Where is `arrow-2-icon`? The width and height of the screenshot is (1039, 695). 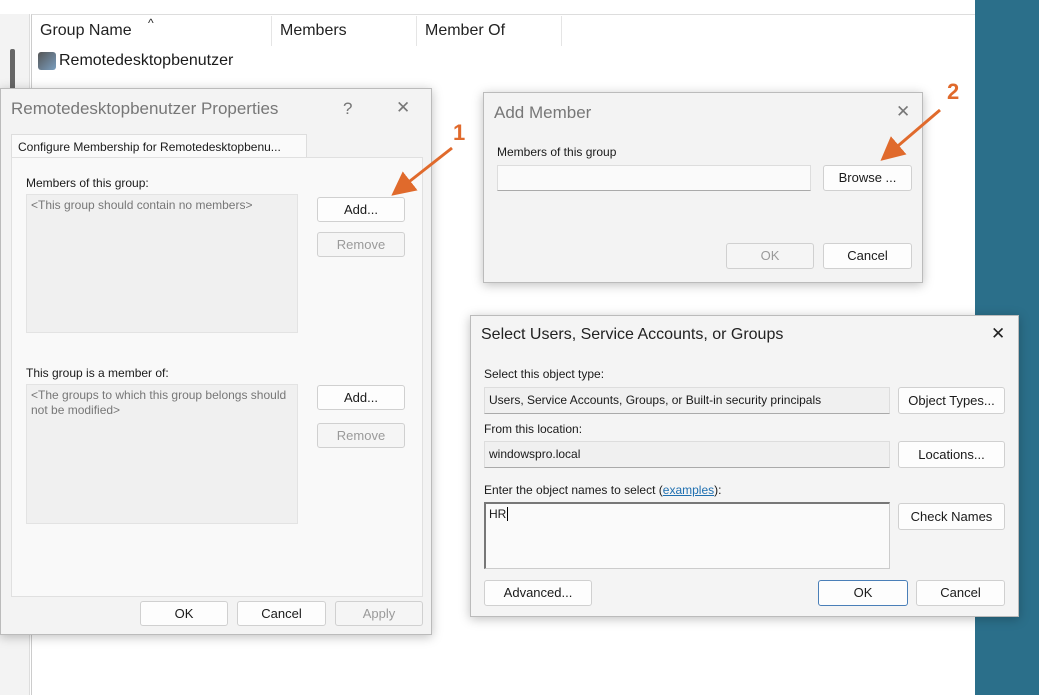 arrow-2-icon is located at coordinates (910, 134).